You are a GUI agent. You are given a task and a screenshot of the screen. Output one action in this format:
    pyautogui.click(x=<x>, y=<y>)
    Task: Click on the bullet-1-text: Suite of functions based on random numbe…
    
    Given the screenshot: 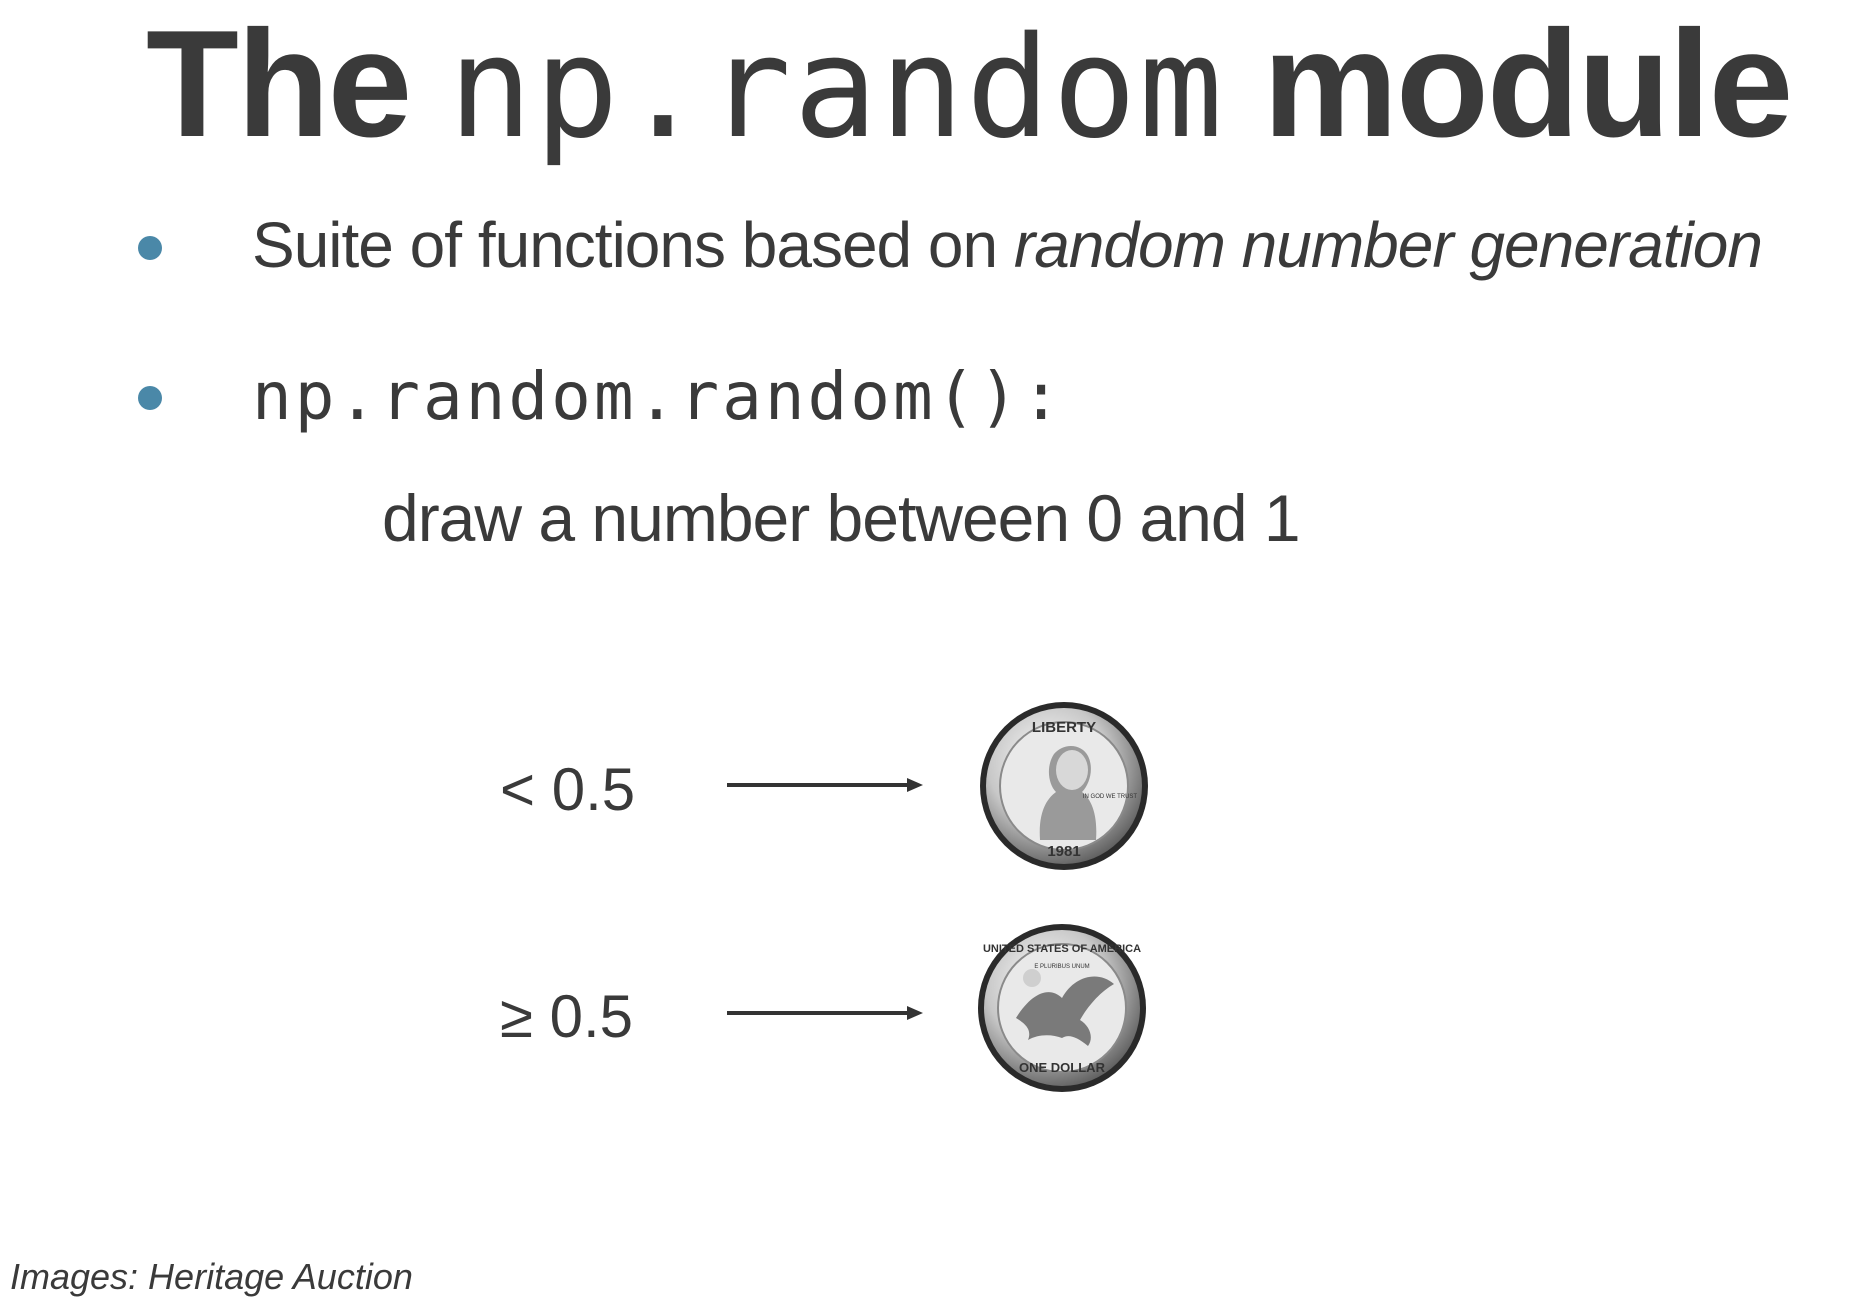 What is the action you would take?
    pyautogui.click(x=1007, y=245)
    